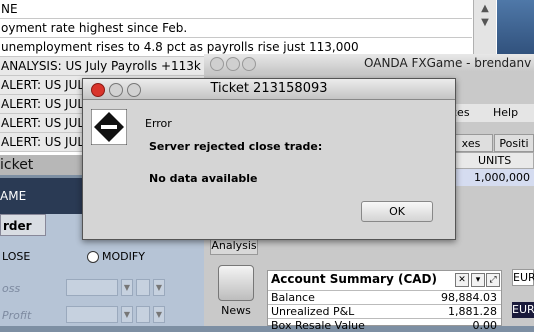  I want to click on expand-icon: ⤢, so click(493, 280).